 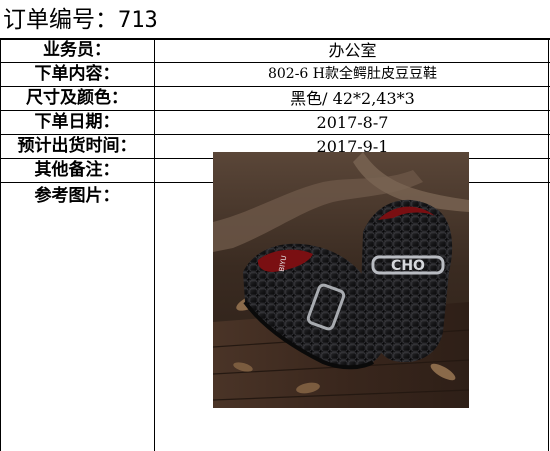 I want to click on salesperson-value: 办公室, so click(x=352, y=50).